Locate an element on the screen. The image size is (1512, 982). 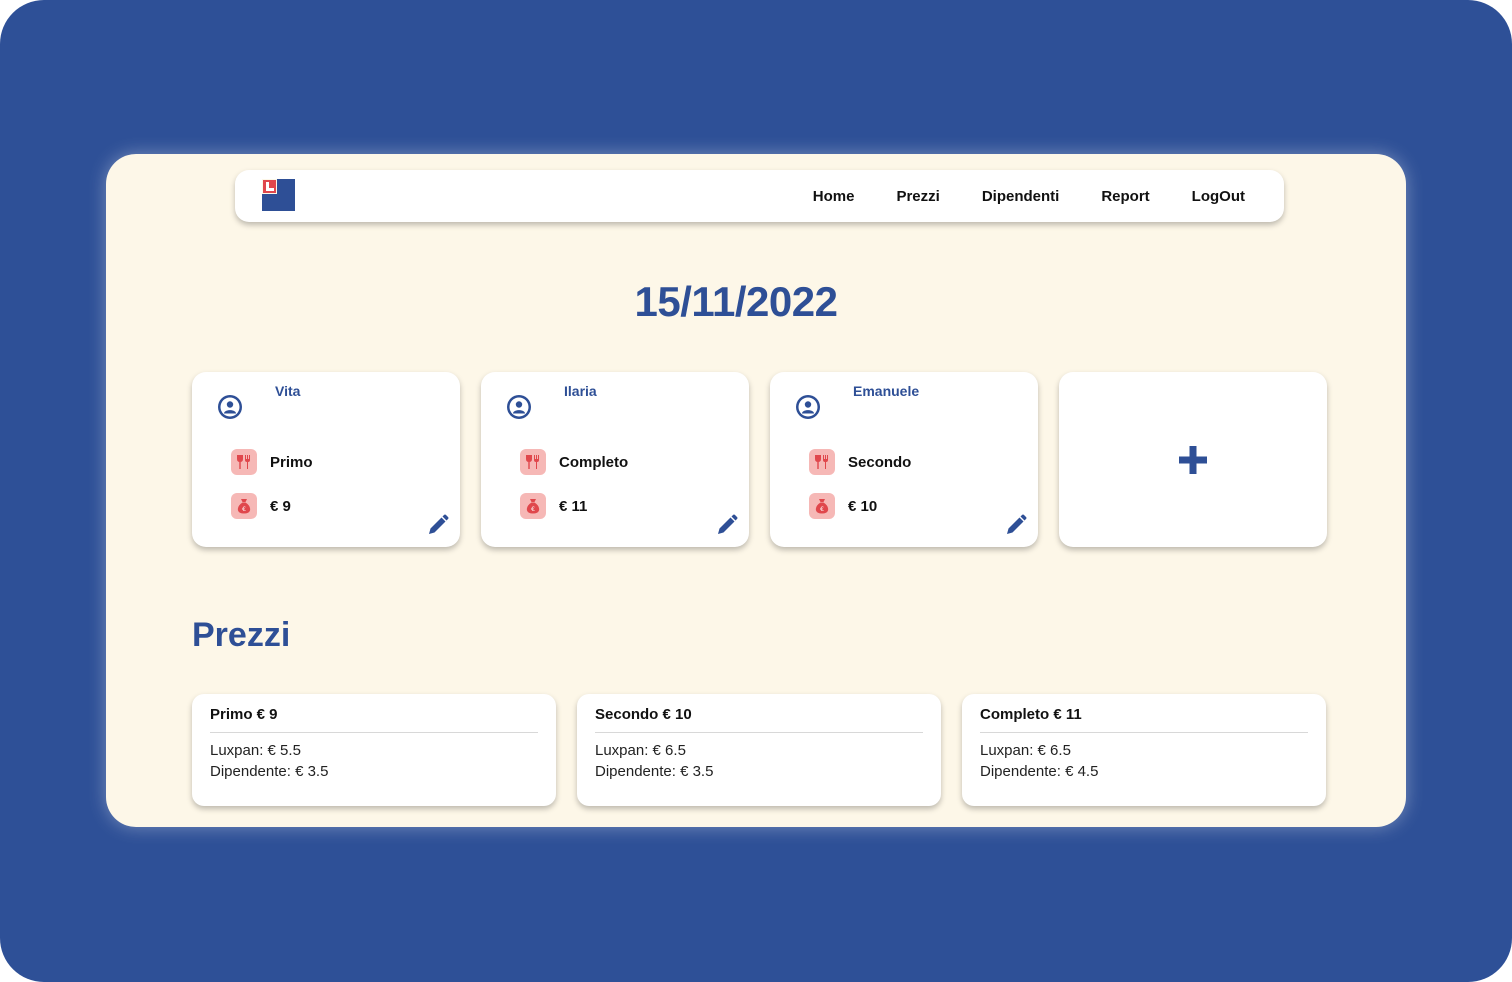
nav-links: Home Prezzi Dipendenti Report LogOut is located at coordinates (1029, 196).